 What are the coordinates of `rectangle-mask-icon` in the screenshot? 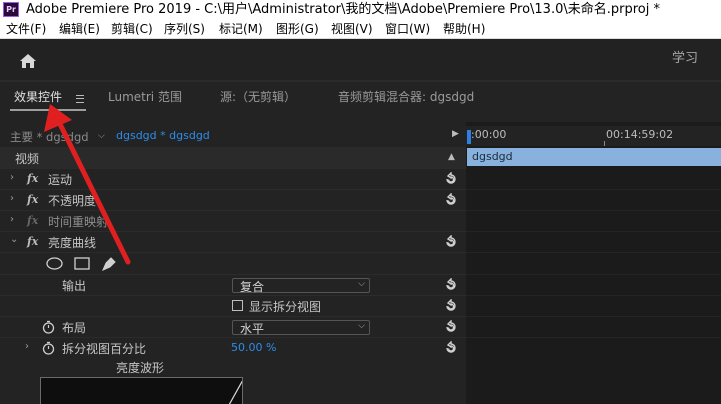 It's located at (82, 263).